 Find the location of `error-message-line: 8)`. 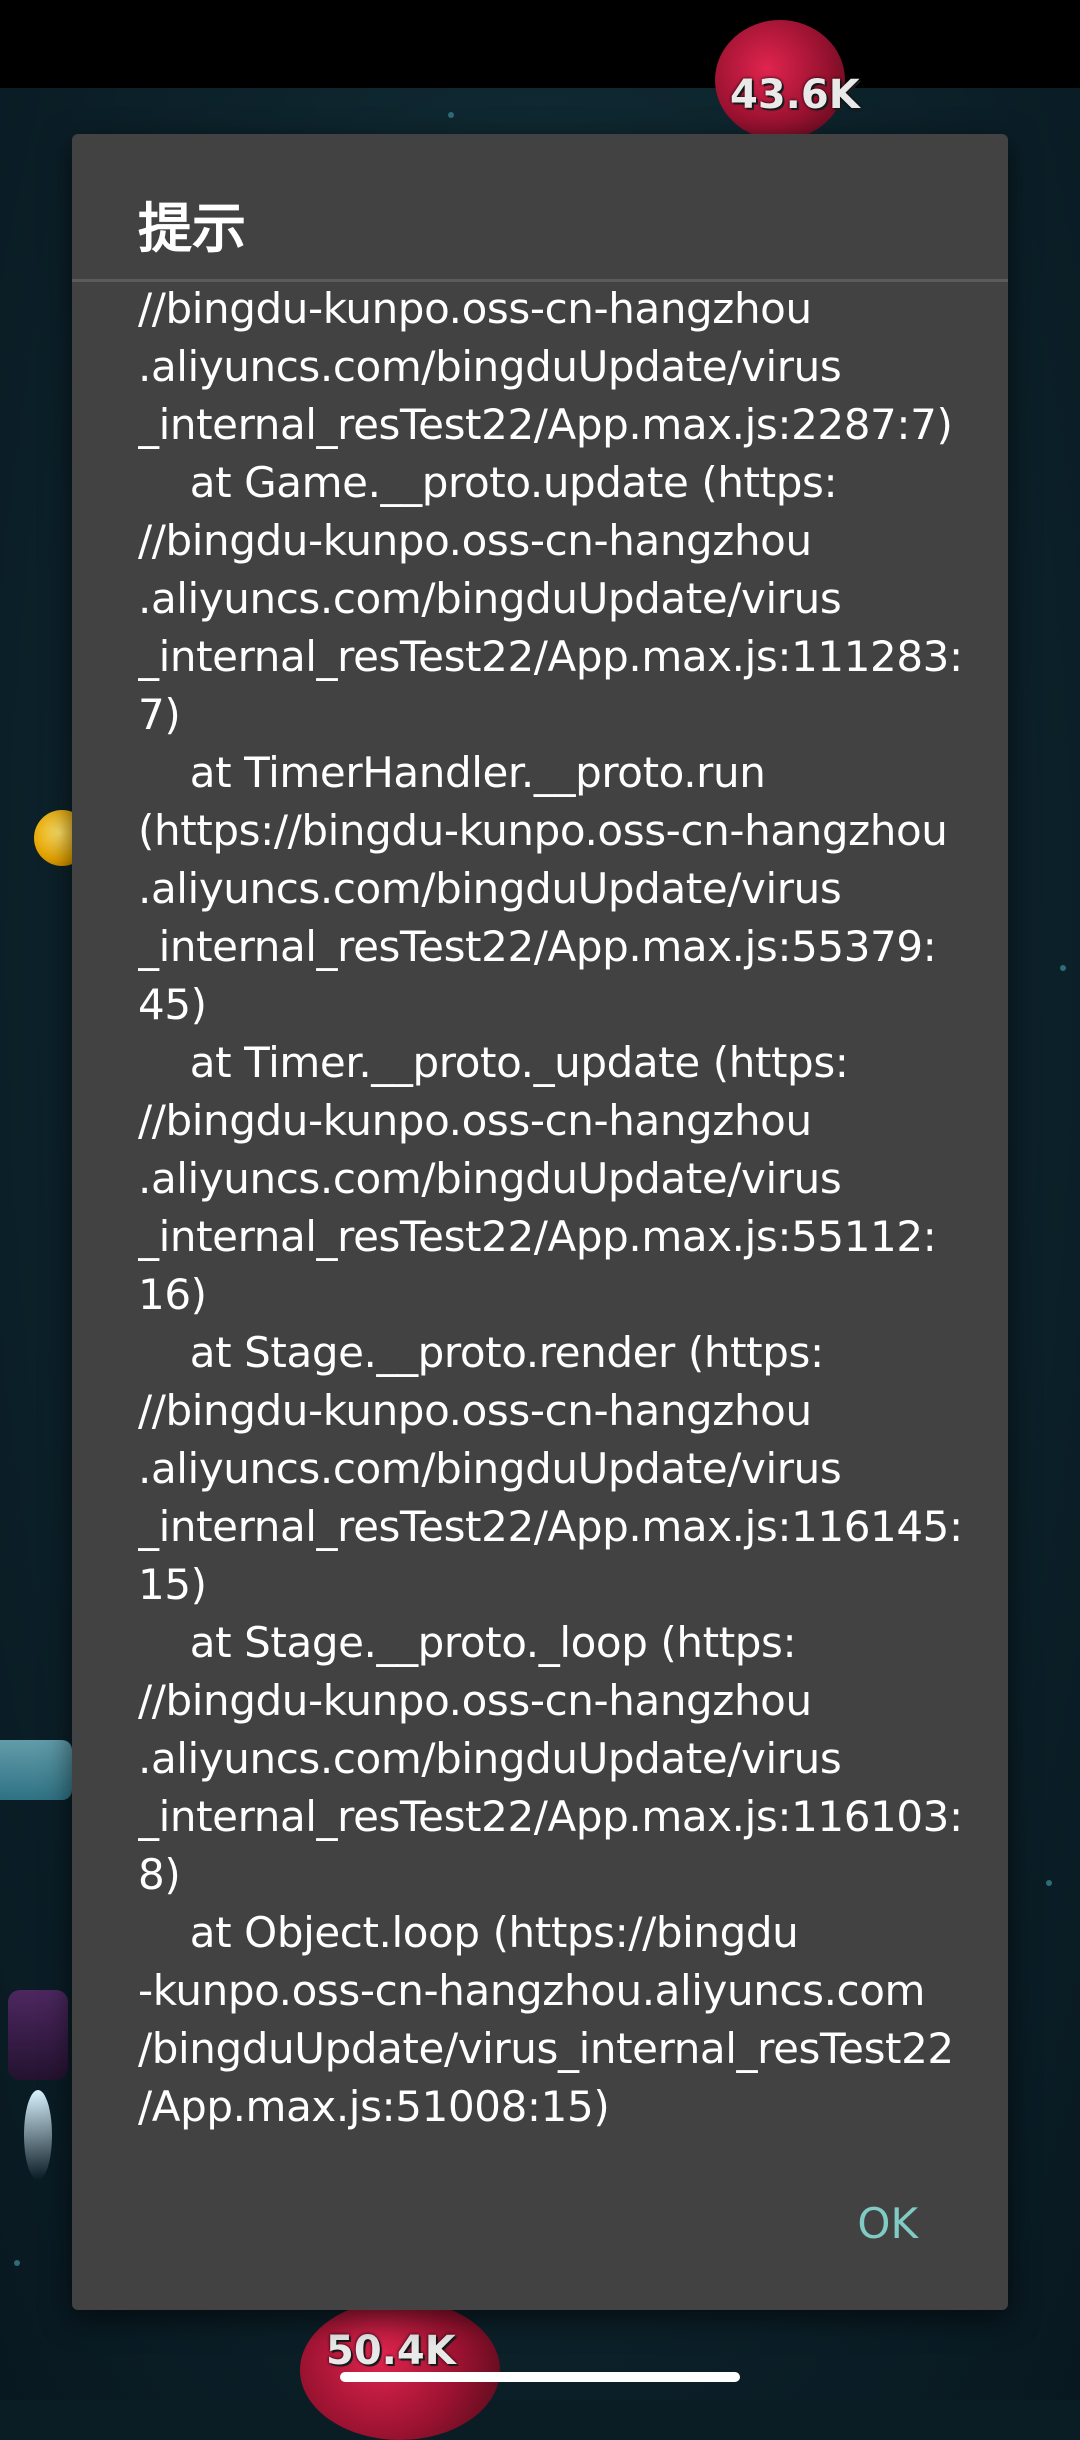

error-message-line: 8) is located at coordinates (159, 1874).